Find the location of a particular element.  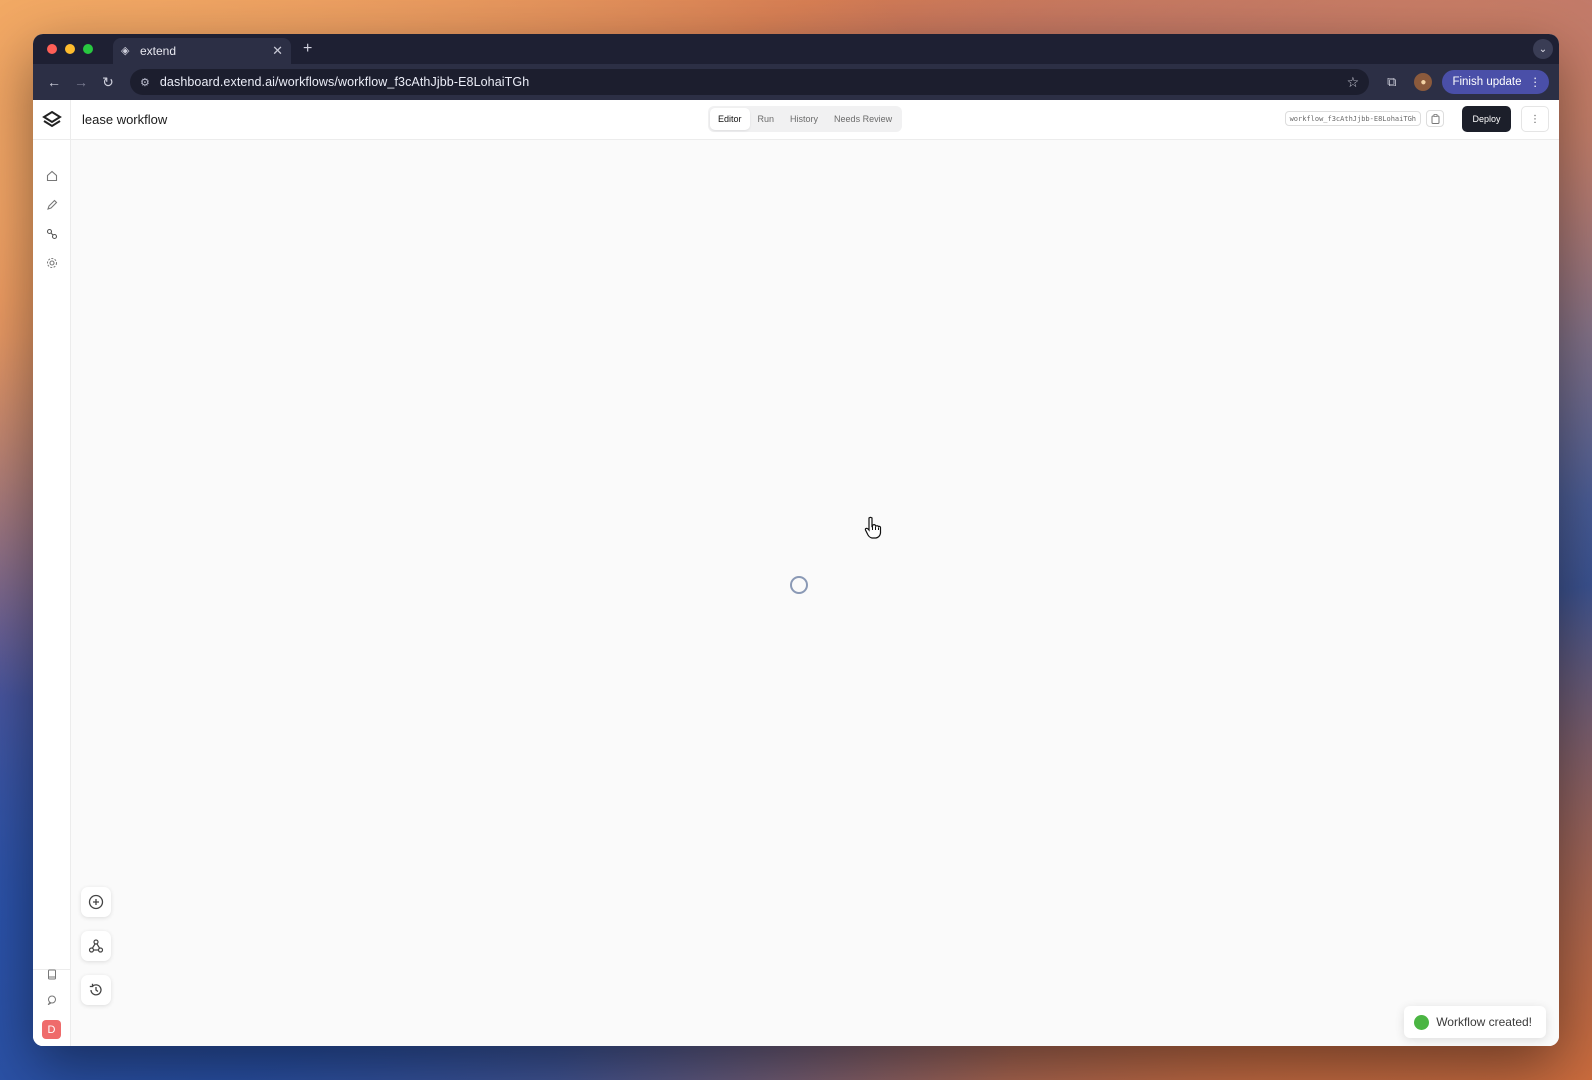

workflow-icon is located at coordinates (52, 234).